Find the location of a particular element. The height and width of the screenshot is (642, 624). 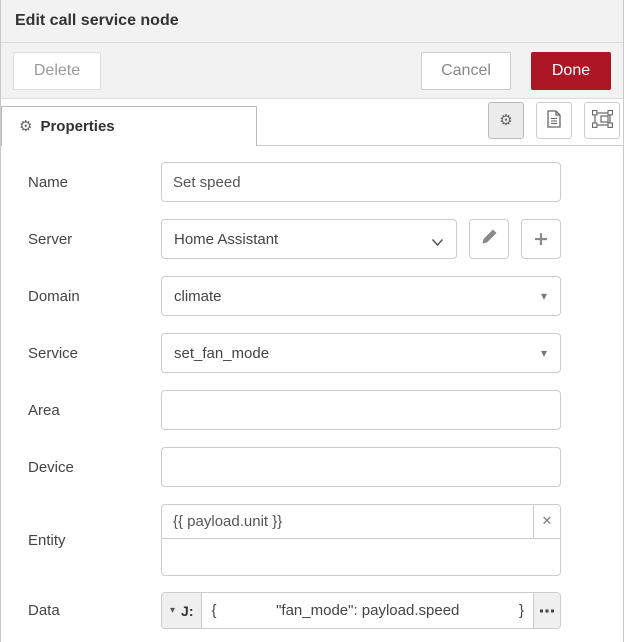

data-row: Data ▾ J: { "fan_mode": payload.speed } is located at coordinates (325, 610).